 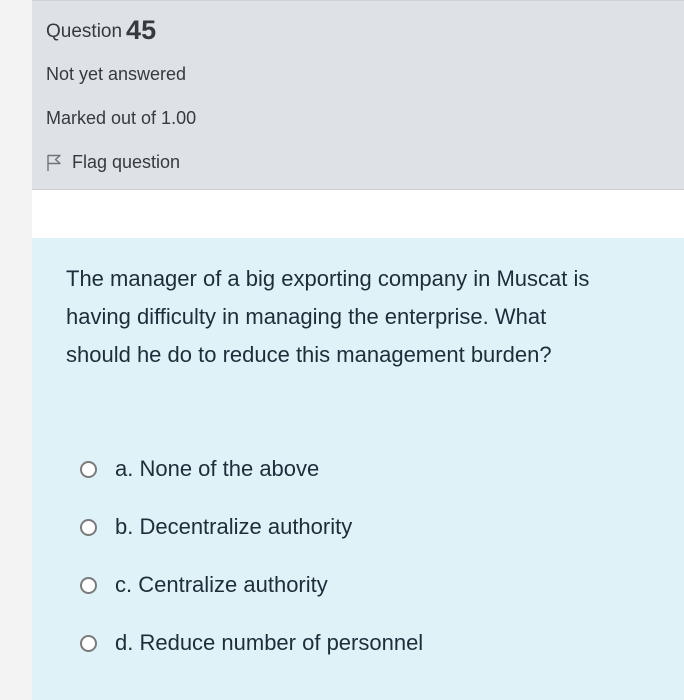 What do you see at coordinates (360, 585) in the screenshot?
I see `option-c: c. Centralize authority` at bounding box center [360, 585].